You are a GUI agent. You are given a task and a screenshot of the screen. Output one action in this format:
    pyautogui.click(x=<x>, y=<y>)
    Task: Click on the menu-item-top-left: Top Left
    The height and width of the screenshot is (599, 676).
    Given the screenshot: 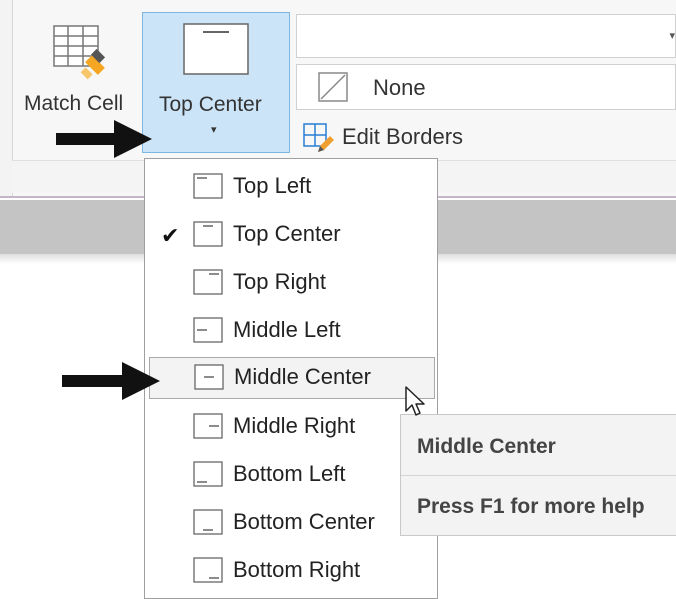 What is the action you would take?
    pyautogui.click(x=291, y=188)
    